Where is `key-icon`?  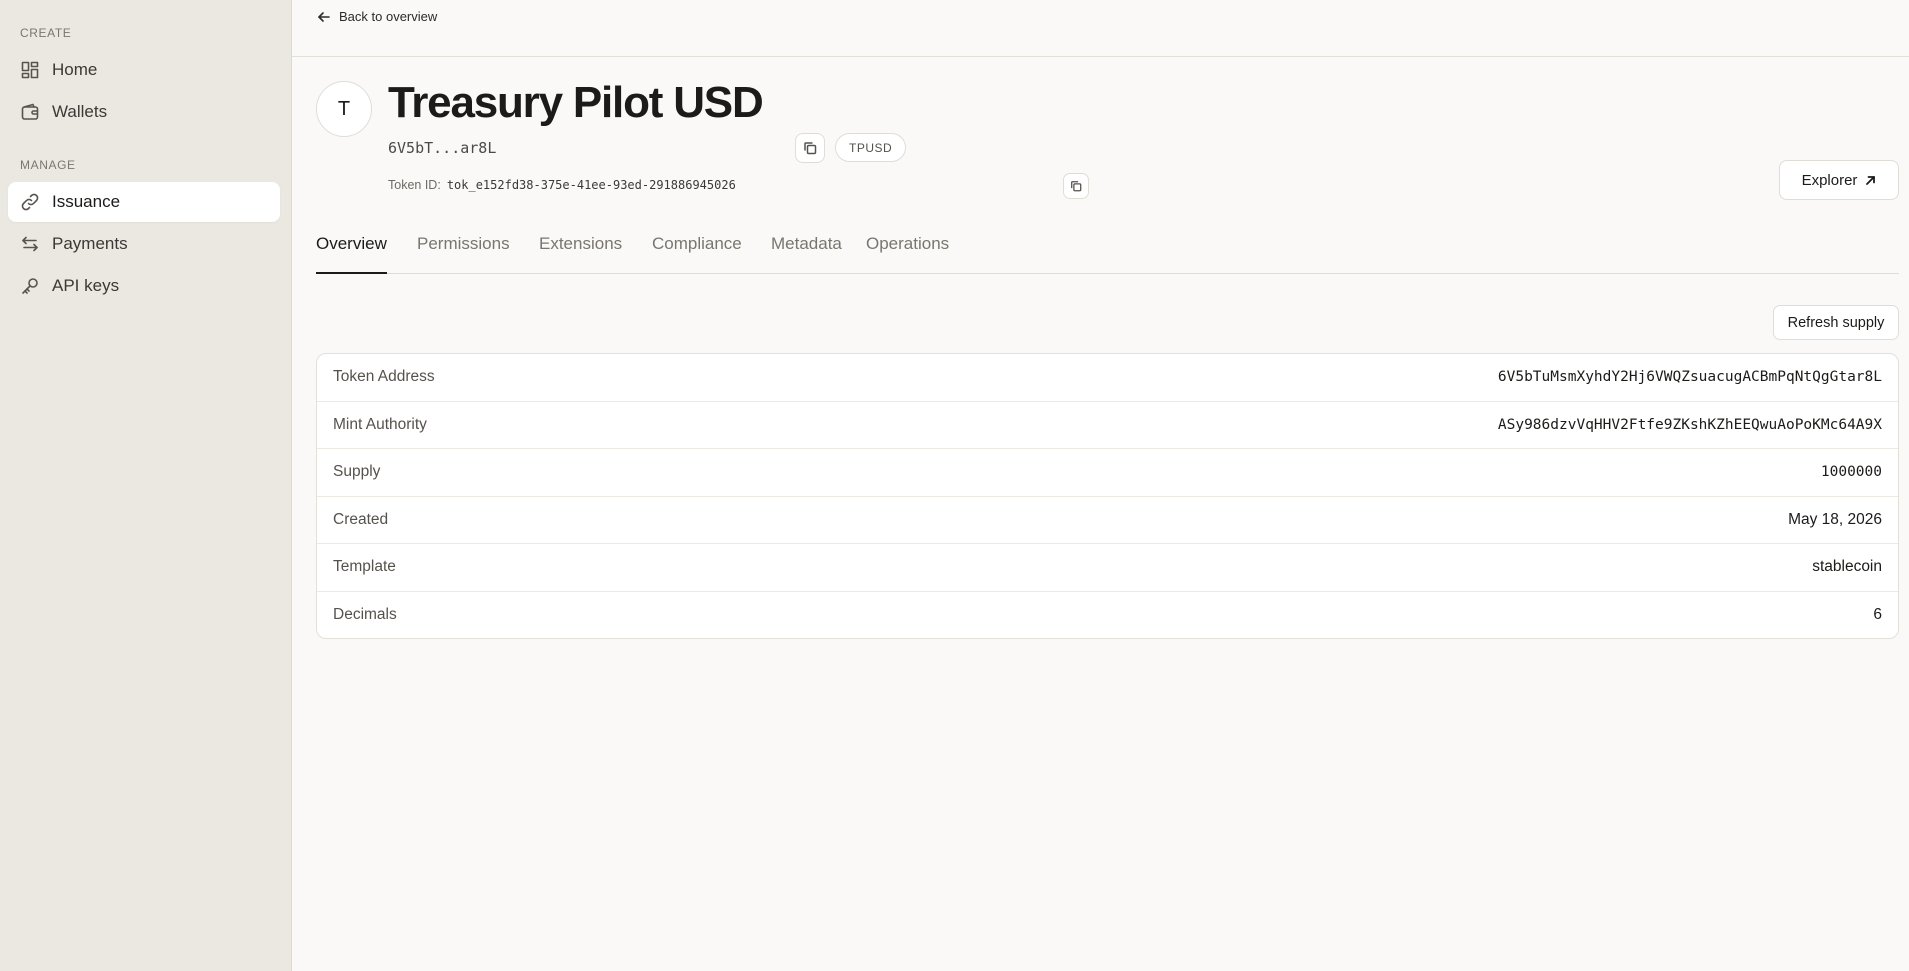
key-icon is located at coordinates (30, 286).